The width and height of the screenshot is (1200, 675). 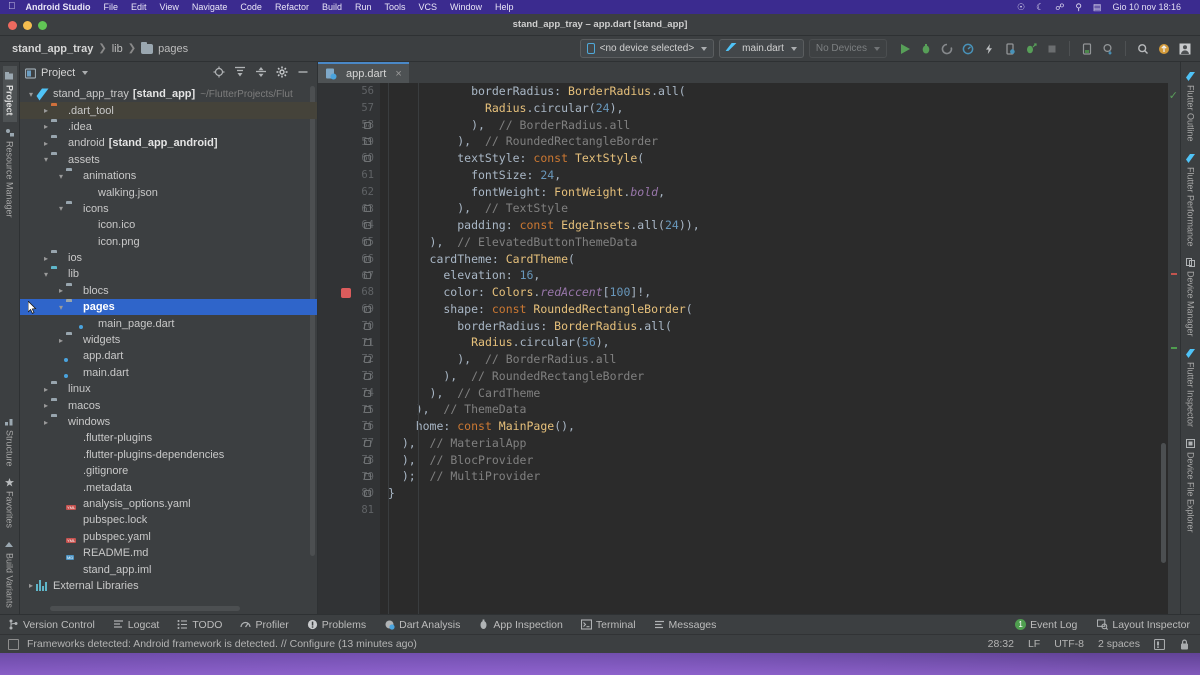 I want to click on tree-node: ▸ .idea, so click(x=168, y=127).